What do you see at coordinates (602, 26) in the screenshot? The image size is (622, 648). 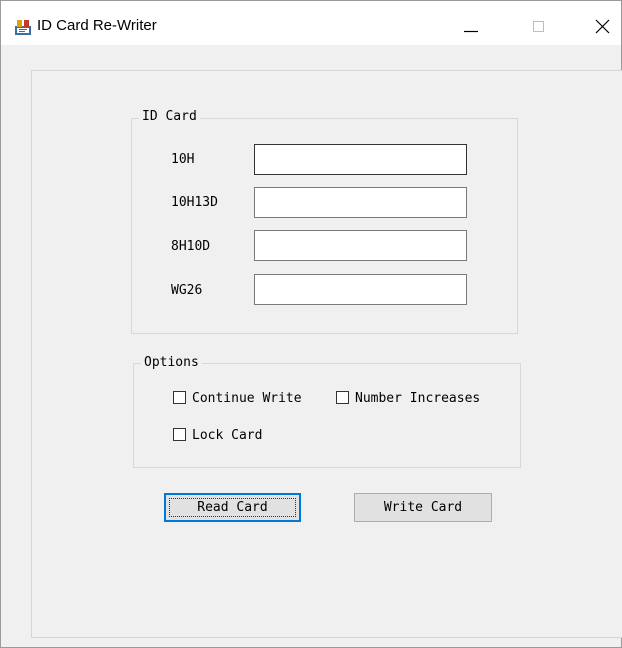 I see `close-icon` at bounding box center [602, 26].